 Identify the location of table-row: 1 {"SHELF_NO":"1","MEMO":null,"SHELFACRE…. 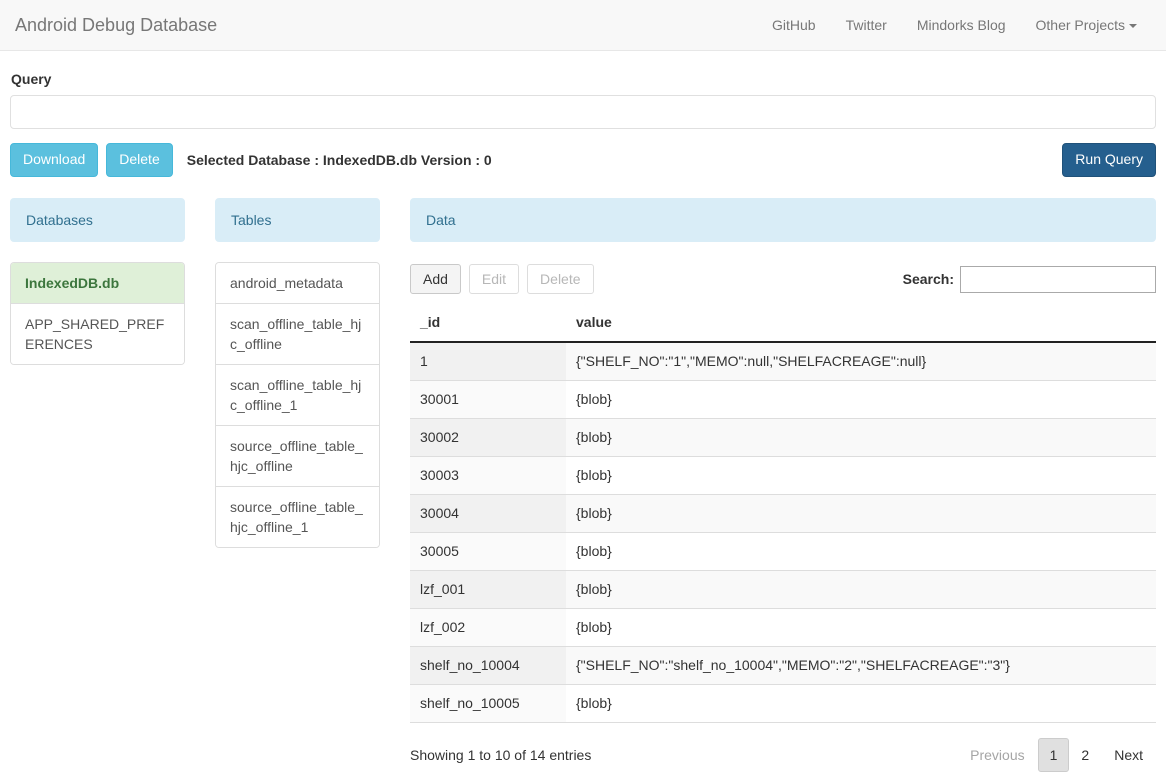
(783, 361).